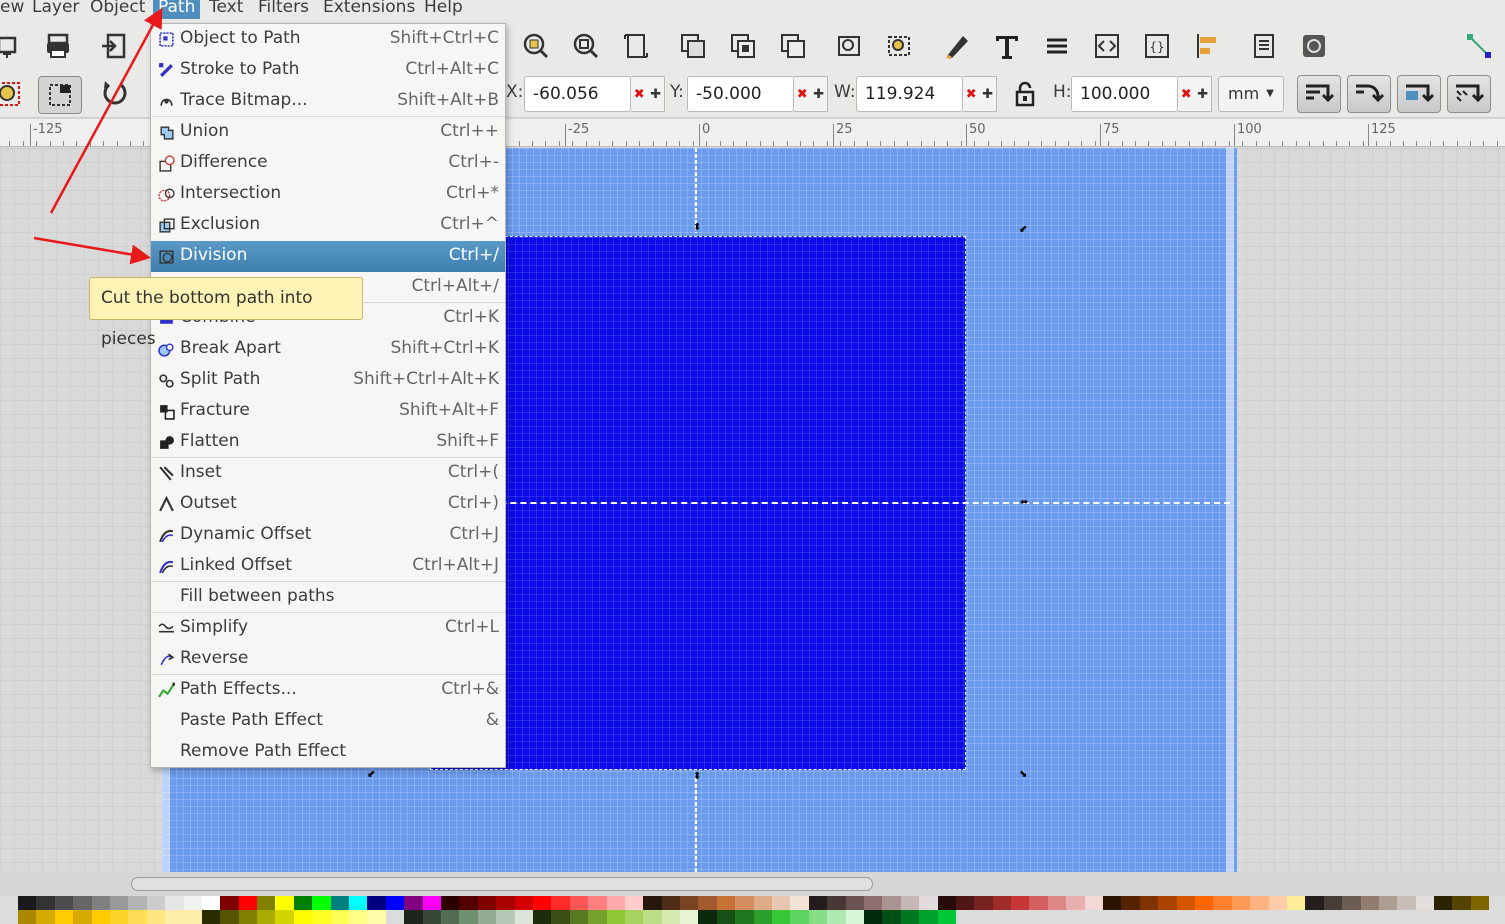  Describe the element at coordinates (283, 9) in the screenshot. I see `menu-filters: Filters` at that location.